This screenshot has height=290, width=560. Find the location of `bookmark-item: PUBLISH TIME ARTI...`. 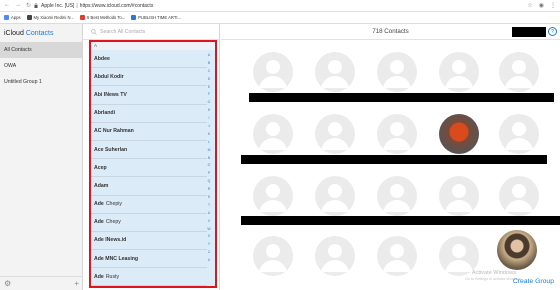

bookmark-item: PUBLISH TIME ARTI... is located at coordinates (156, 17).